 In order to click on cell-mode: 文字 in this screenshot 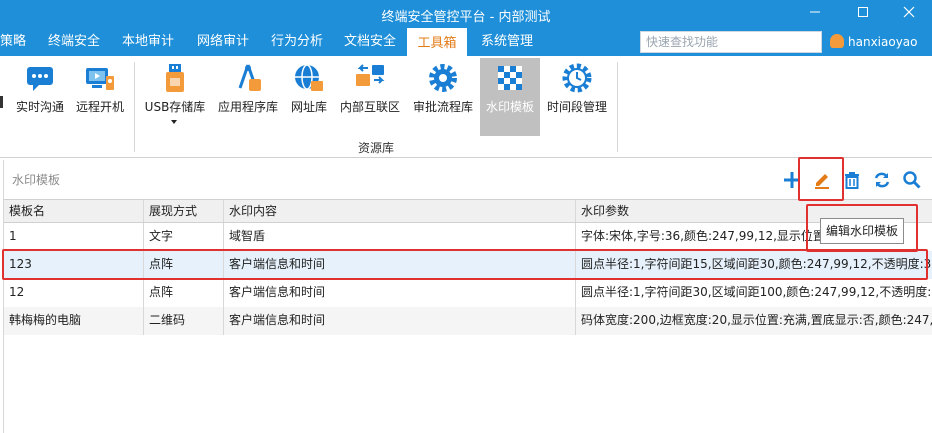, I will do `click(184, 237)`.